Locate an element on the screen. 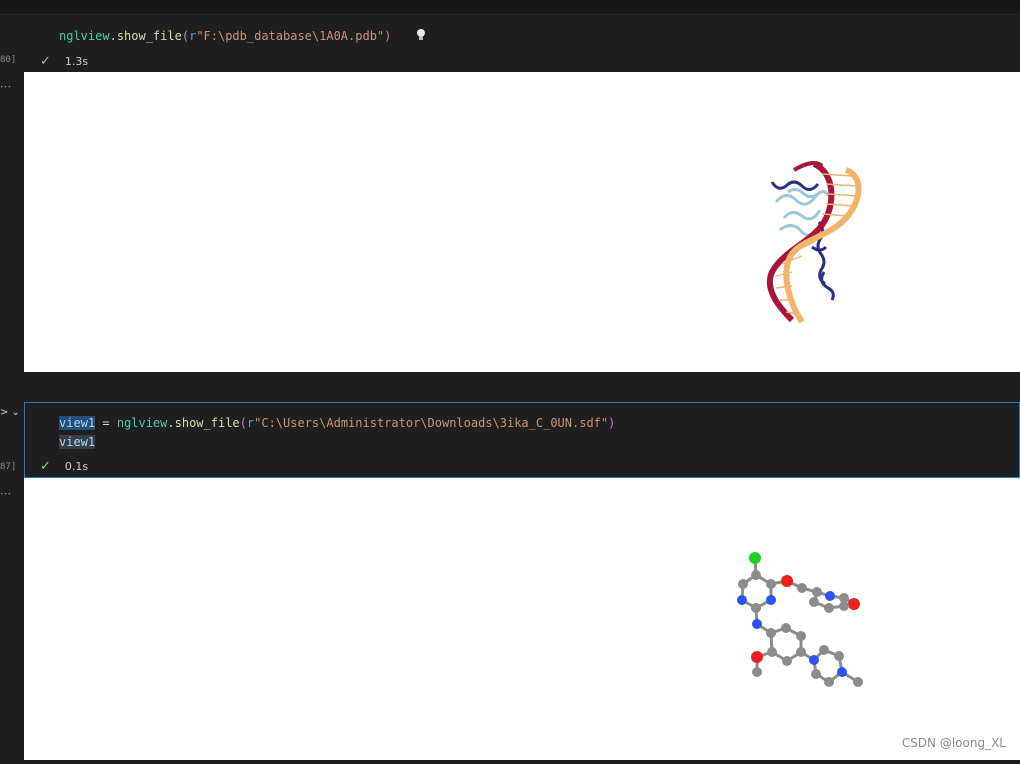 The height and width of the screenshot is (764, 1020). watermark: CSDN @loong_XL is located at coordinates (953, 743).